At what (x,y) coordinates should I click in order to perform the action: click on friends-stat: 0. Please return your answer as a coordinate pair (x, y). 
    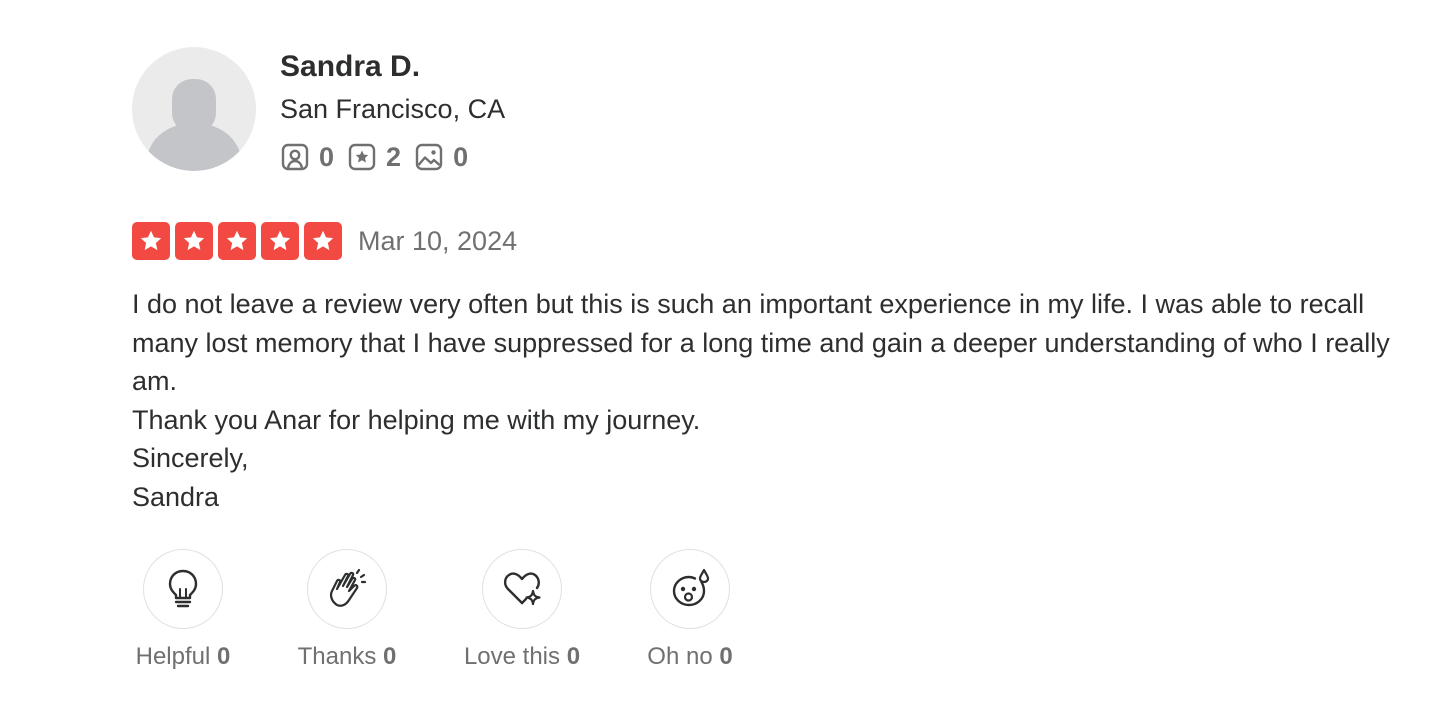
    Looking at the image, I should click on (307, 157).